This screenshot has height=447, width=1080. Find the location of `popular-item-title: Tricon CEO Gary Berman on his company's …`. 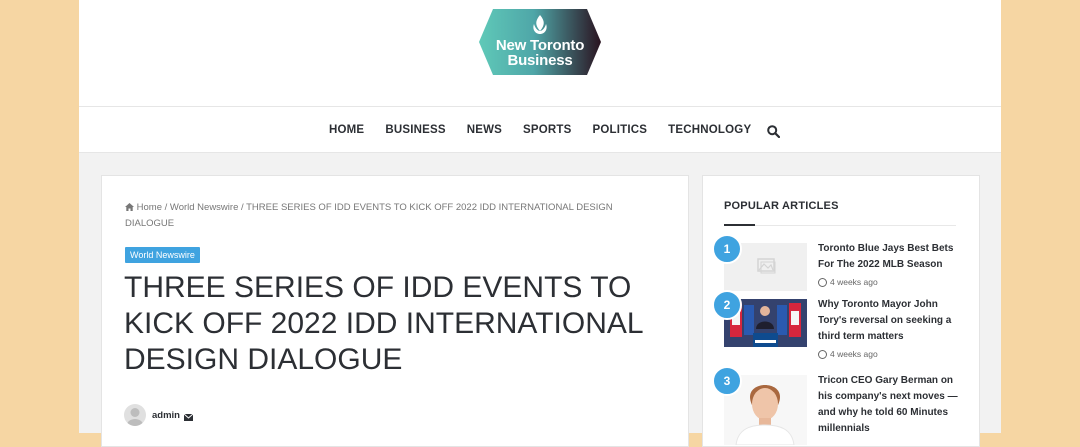

popular-item-title: Tricon CEO Gary Berman on his company's … is located at coordinates (891, 405).